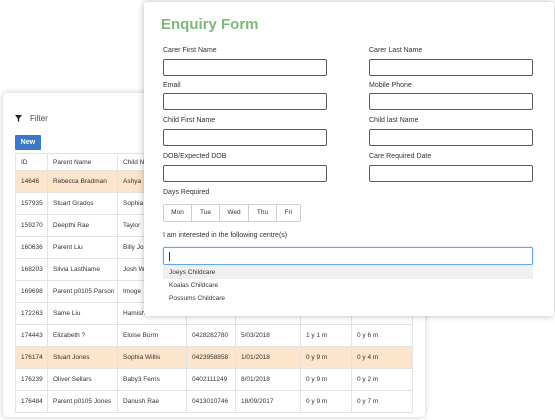 The height and width of the screenshot is (420, 555). Describe the element at coordinates (31, 181) in the screenshot. I see `cell-id: 14646` at that location.